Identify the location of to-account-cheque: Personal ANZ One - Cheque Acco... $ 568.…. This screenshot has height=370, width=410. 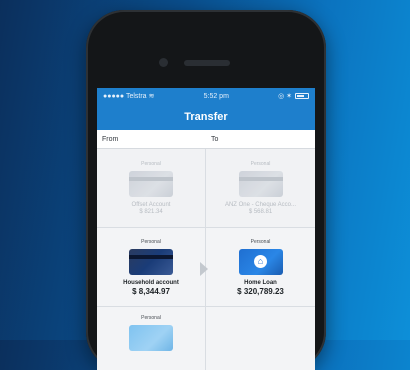
(260, 188).